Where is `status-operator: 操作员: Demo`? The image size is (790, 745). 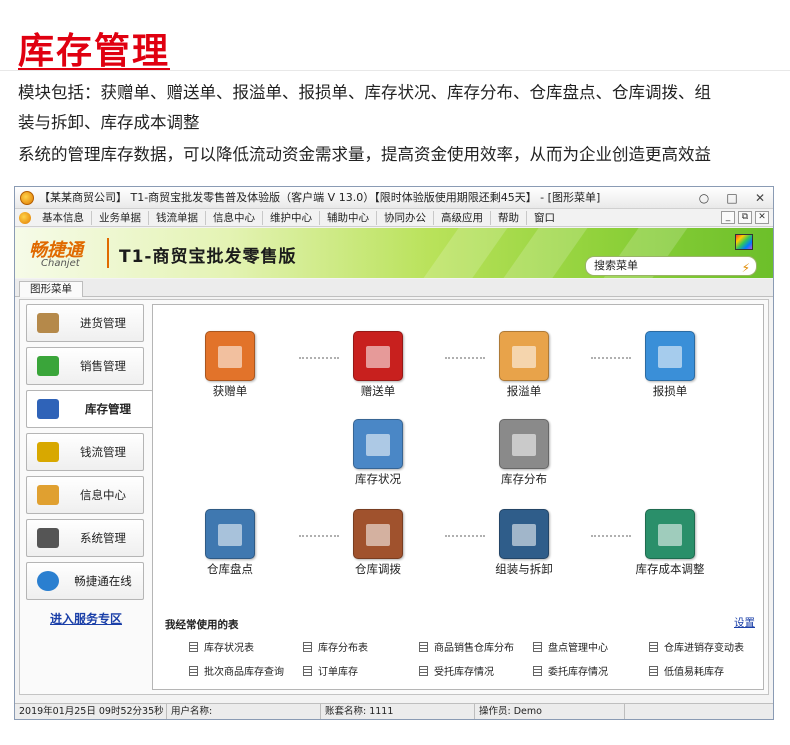 status-operator: 操作员: Demo is located at coordinates (550, 711).